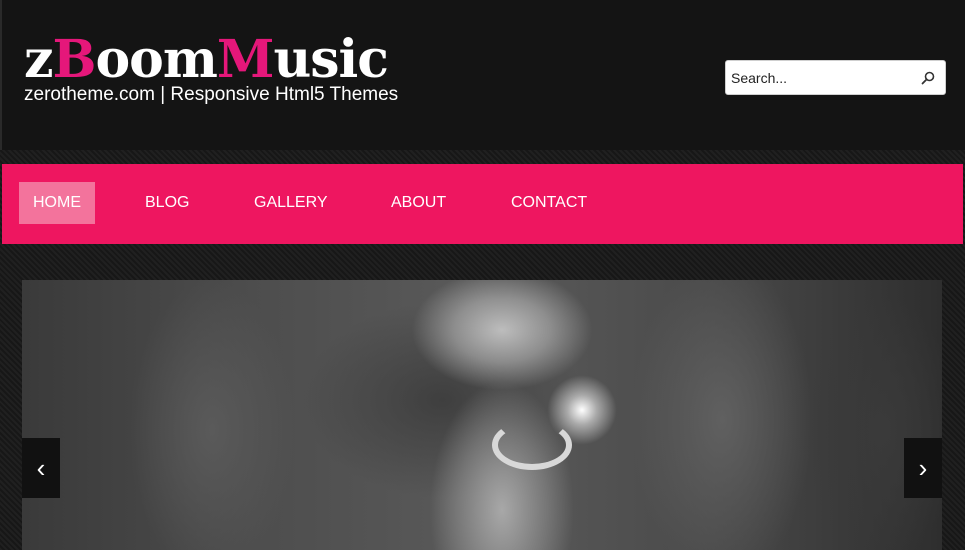  I want to click on nav-item-home: HOME, so click(57, 203).